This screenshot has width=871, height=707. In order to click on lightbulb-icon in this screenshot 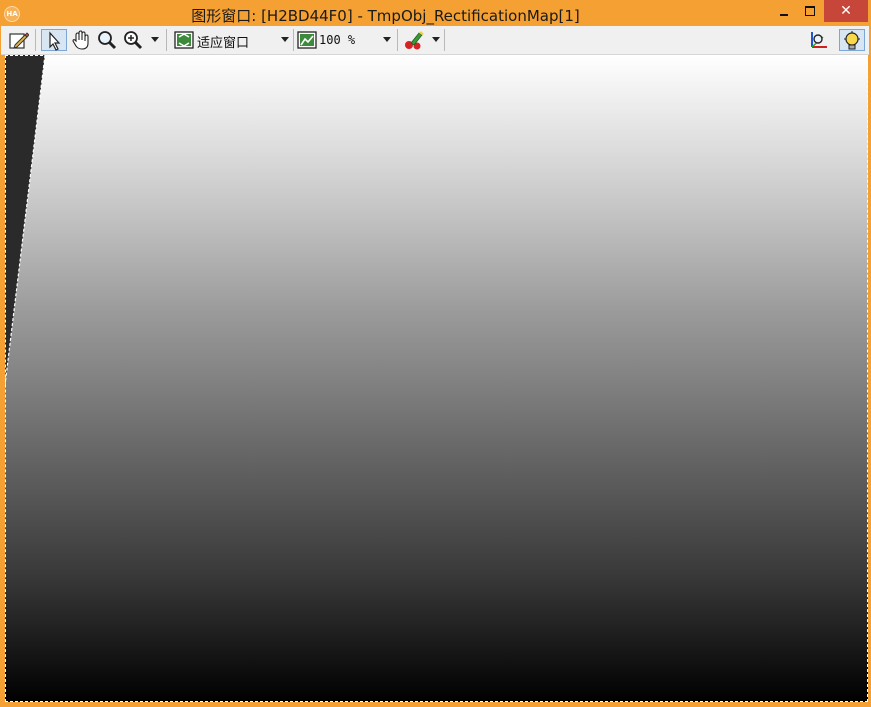, I will do `click(852, 40)`.